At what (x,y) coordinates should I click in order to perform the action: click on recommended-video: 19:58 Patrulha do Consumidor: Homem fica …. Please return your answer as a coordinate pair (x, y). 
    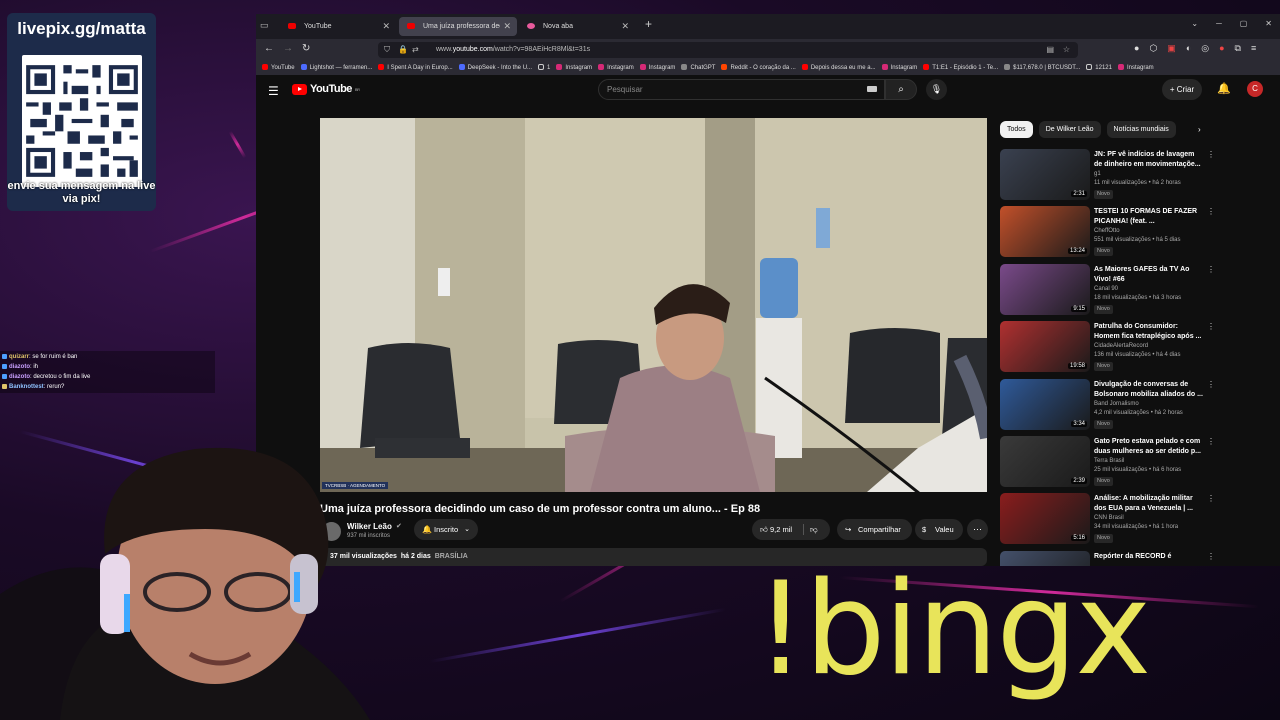
    Looking at the image, I should click on (1115, 349).